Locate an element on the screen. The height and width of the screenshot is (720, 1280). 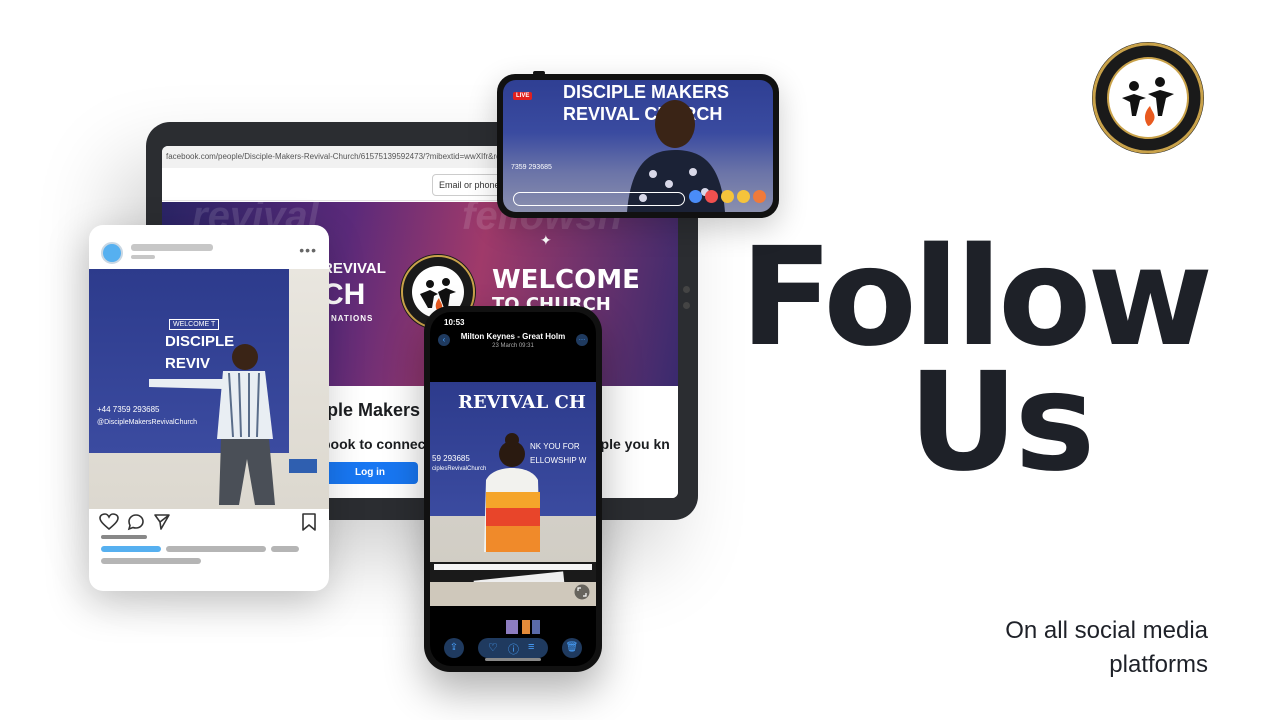
location-placeholder is located at coordinates (143, 257).